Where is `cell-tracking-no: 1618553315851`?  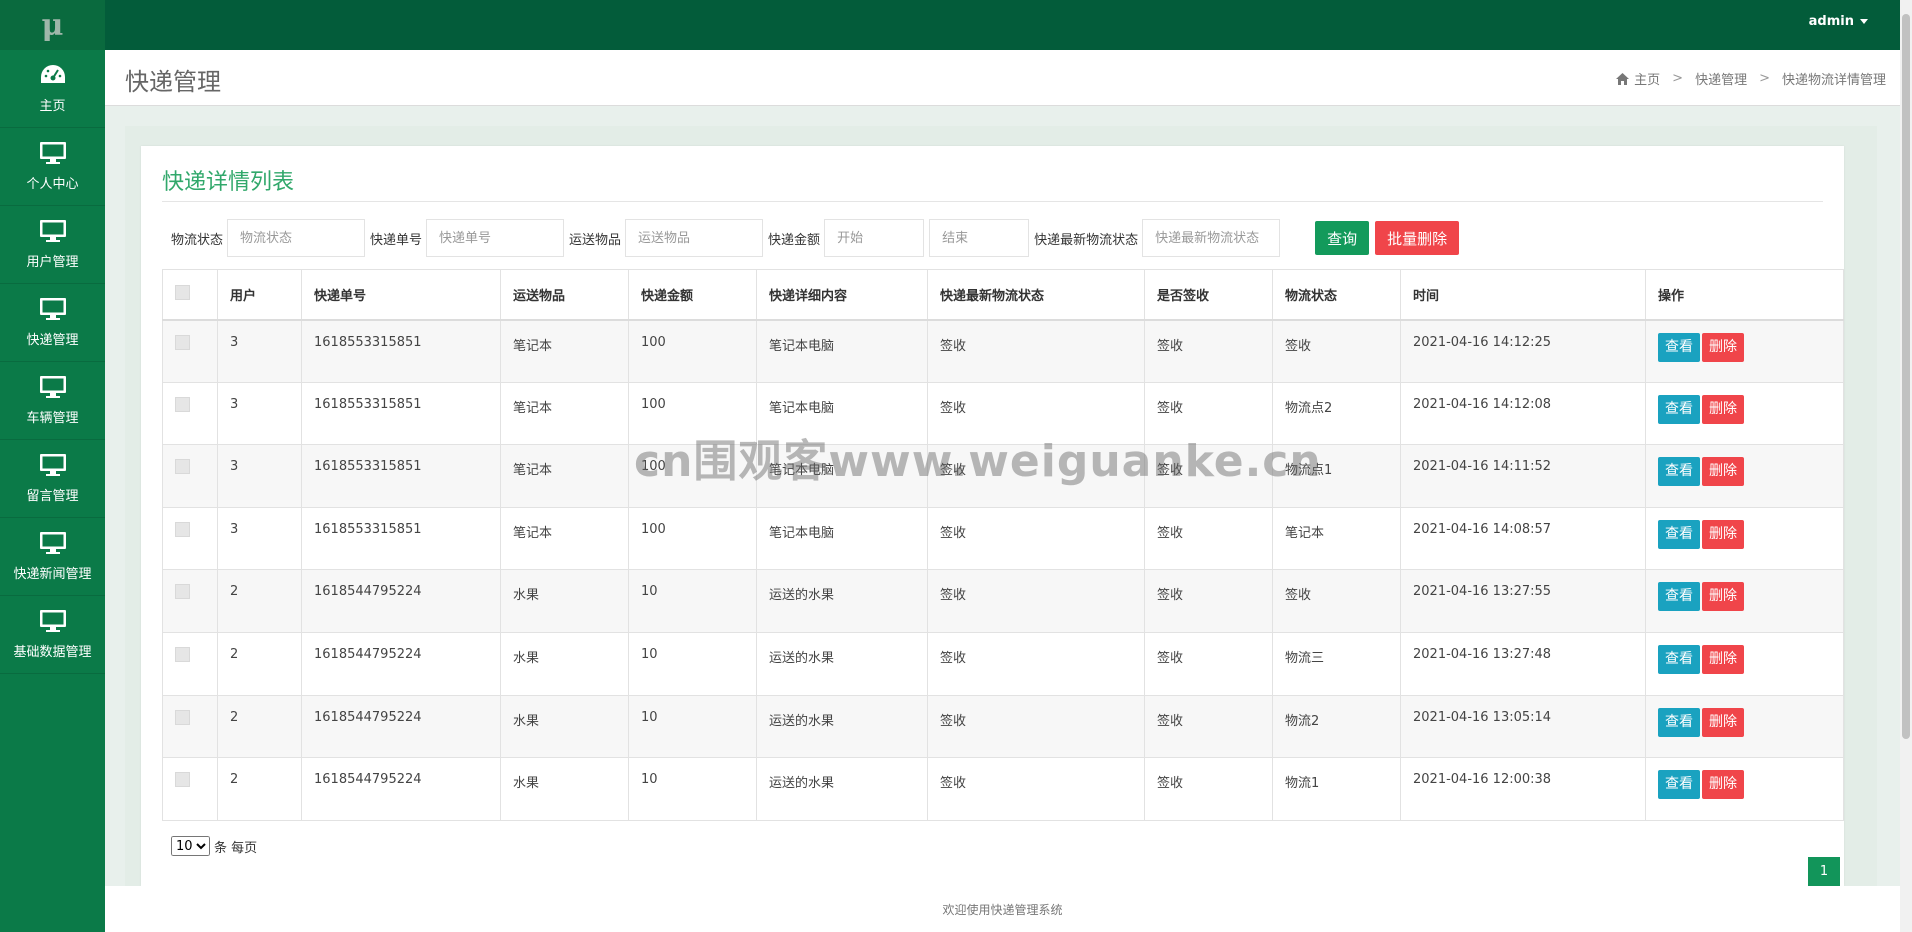
cell-tracking-no: 1618553315851 is located at coordinates (401, 351).